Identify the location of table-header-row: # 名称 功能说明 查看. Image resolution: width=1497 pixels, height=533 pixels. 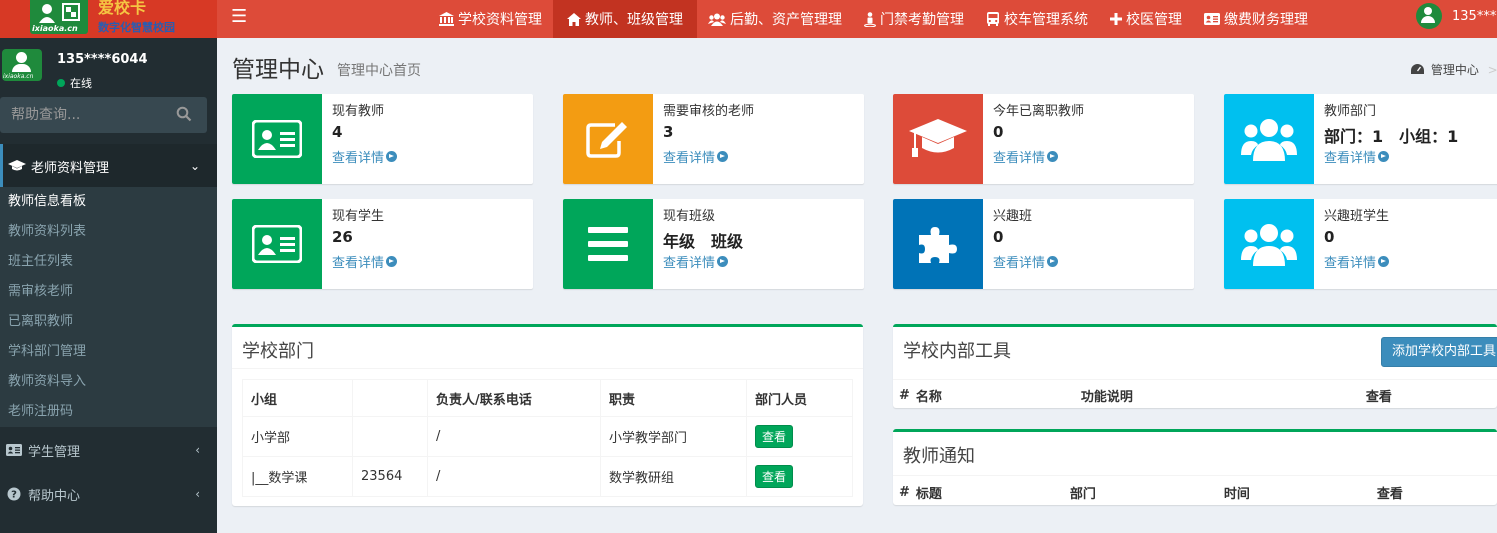
(1195, 395).